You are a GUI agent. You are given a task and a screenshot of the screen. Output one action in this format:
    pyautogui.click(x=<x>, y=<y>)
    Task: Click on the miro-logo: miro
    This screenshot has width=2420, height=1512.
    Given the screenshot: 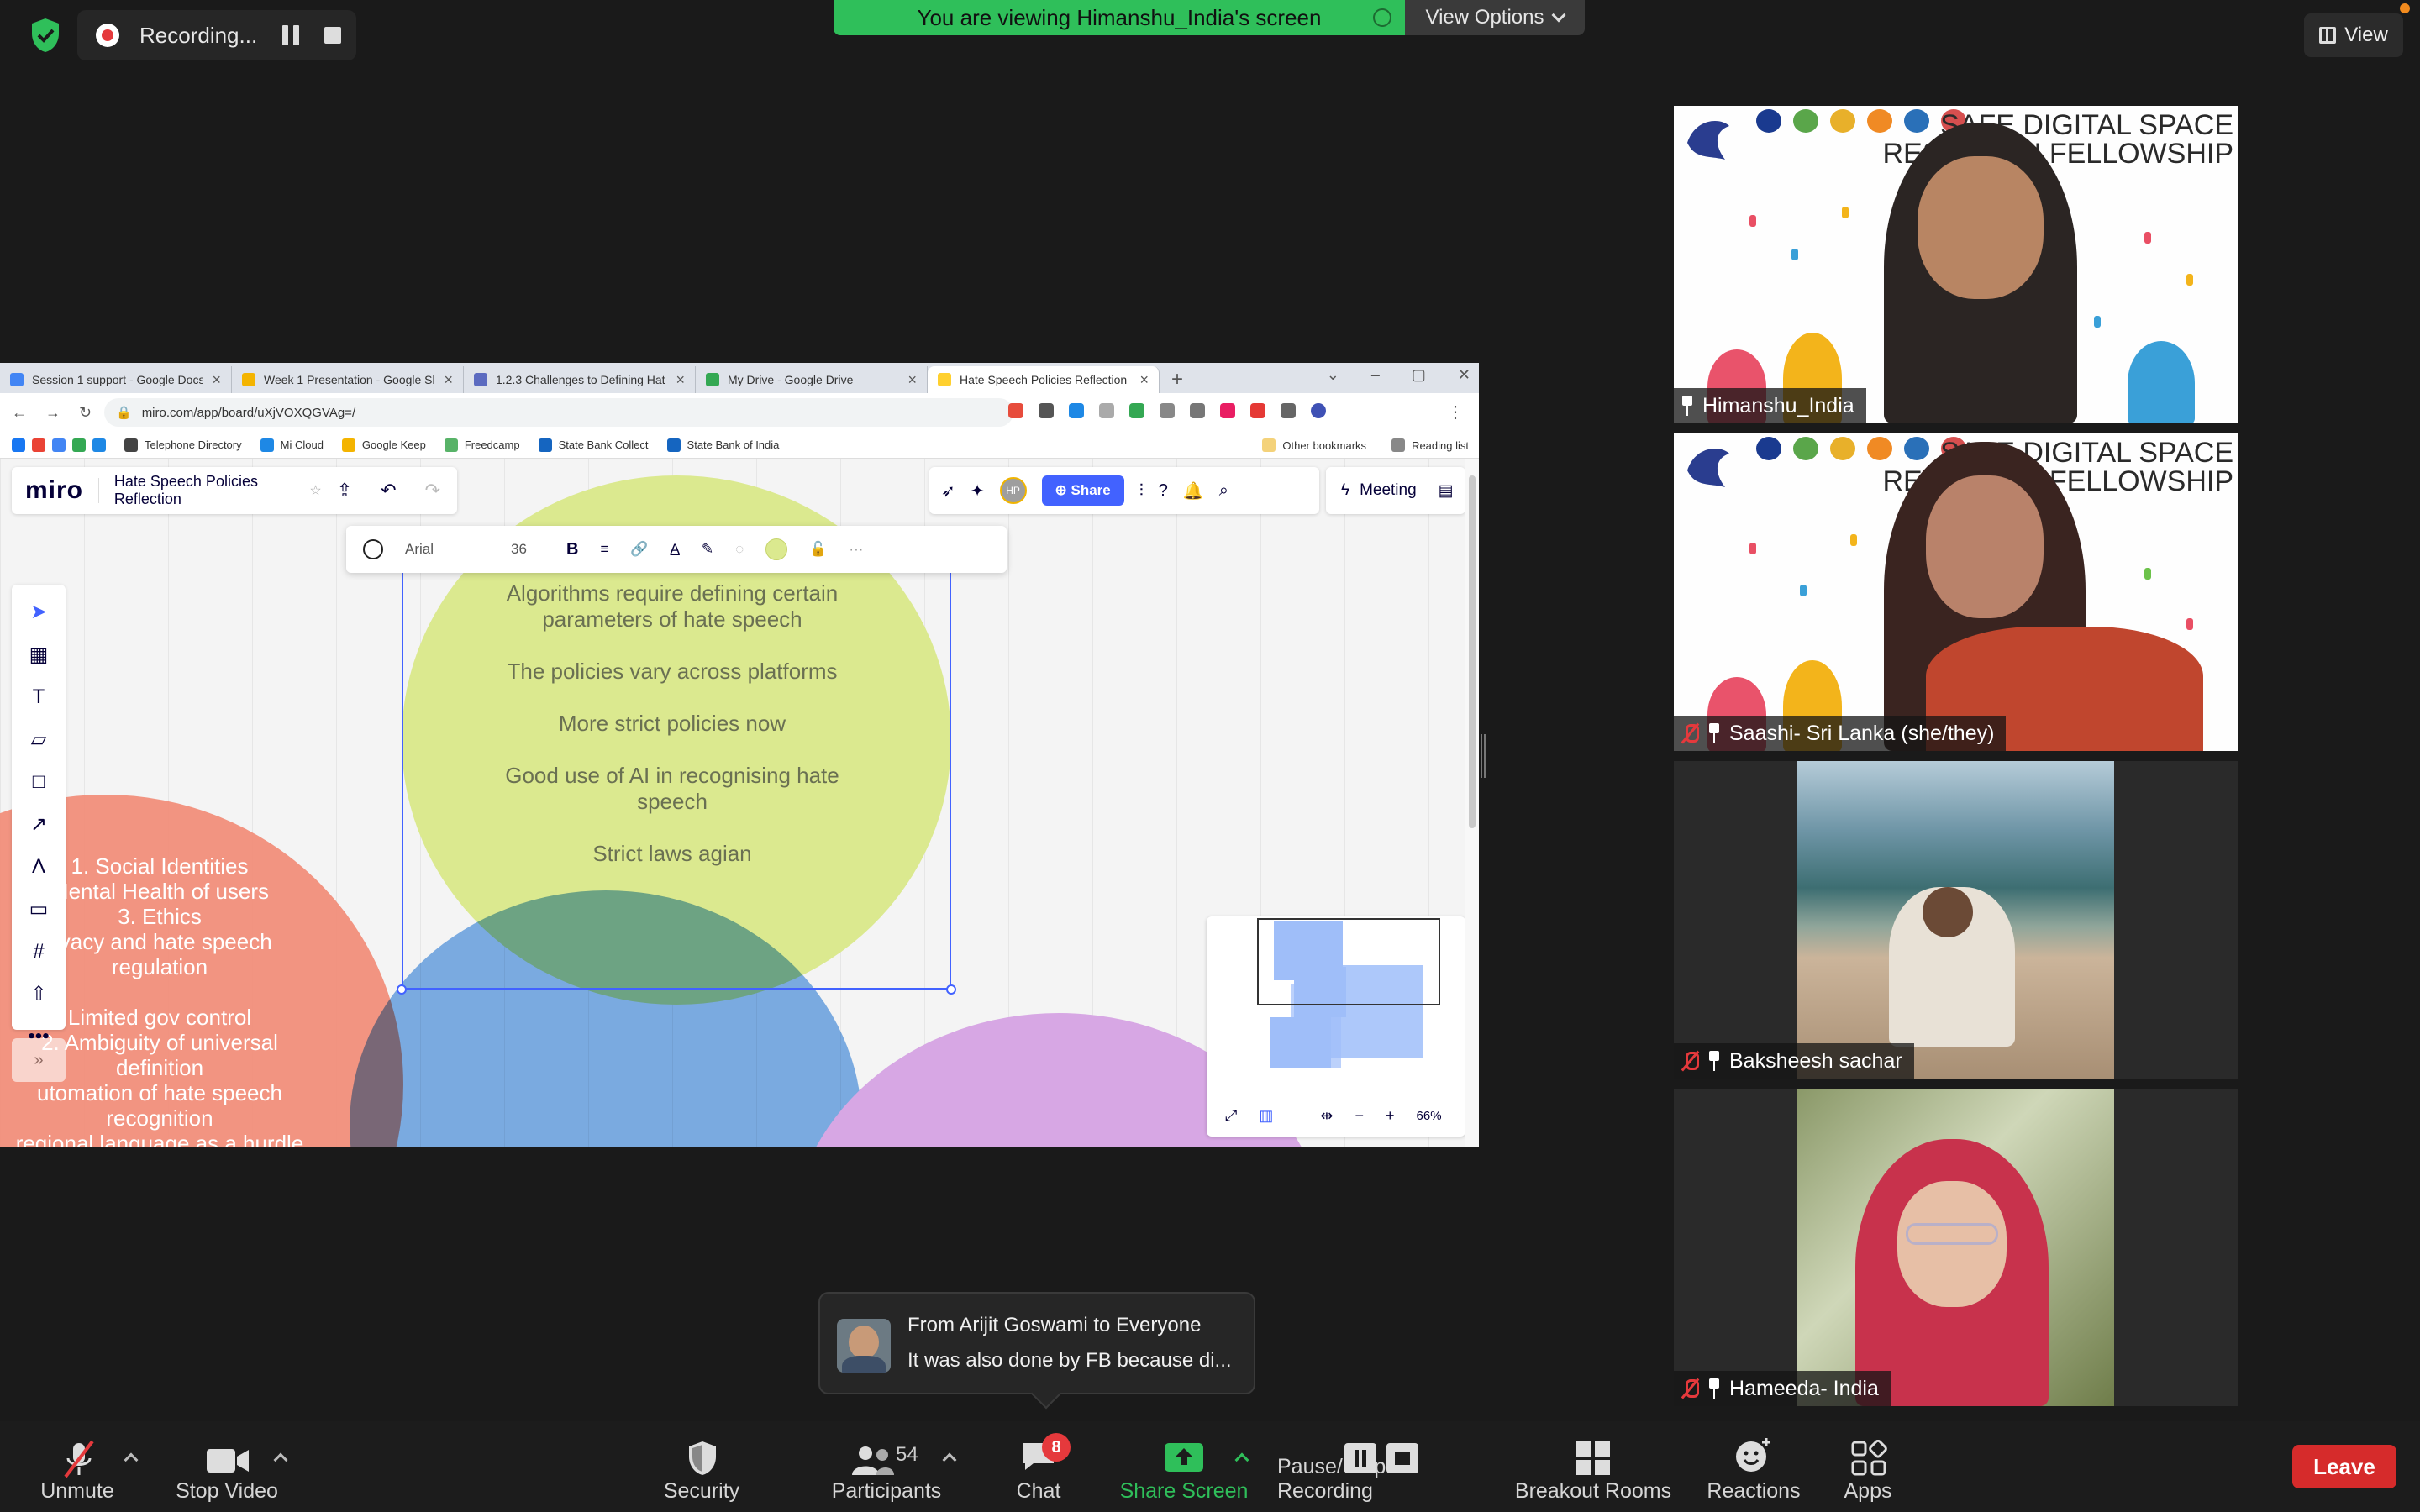 What is the action you would take?
    pyautogui.click(x=54, y=490)
    